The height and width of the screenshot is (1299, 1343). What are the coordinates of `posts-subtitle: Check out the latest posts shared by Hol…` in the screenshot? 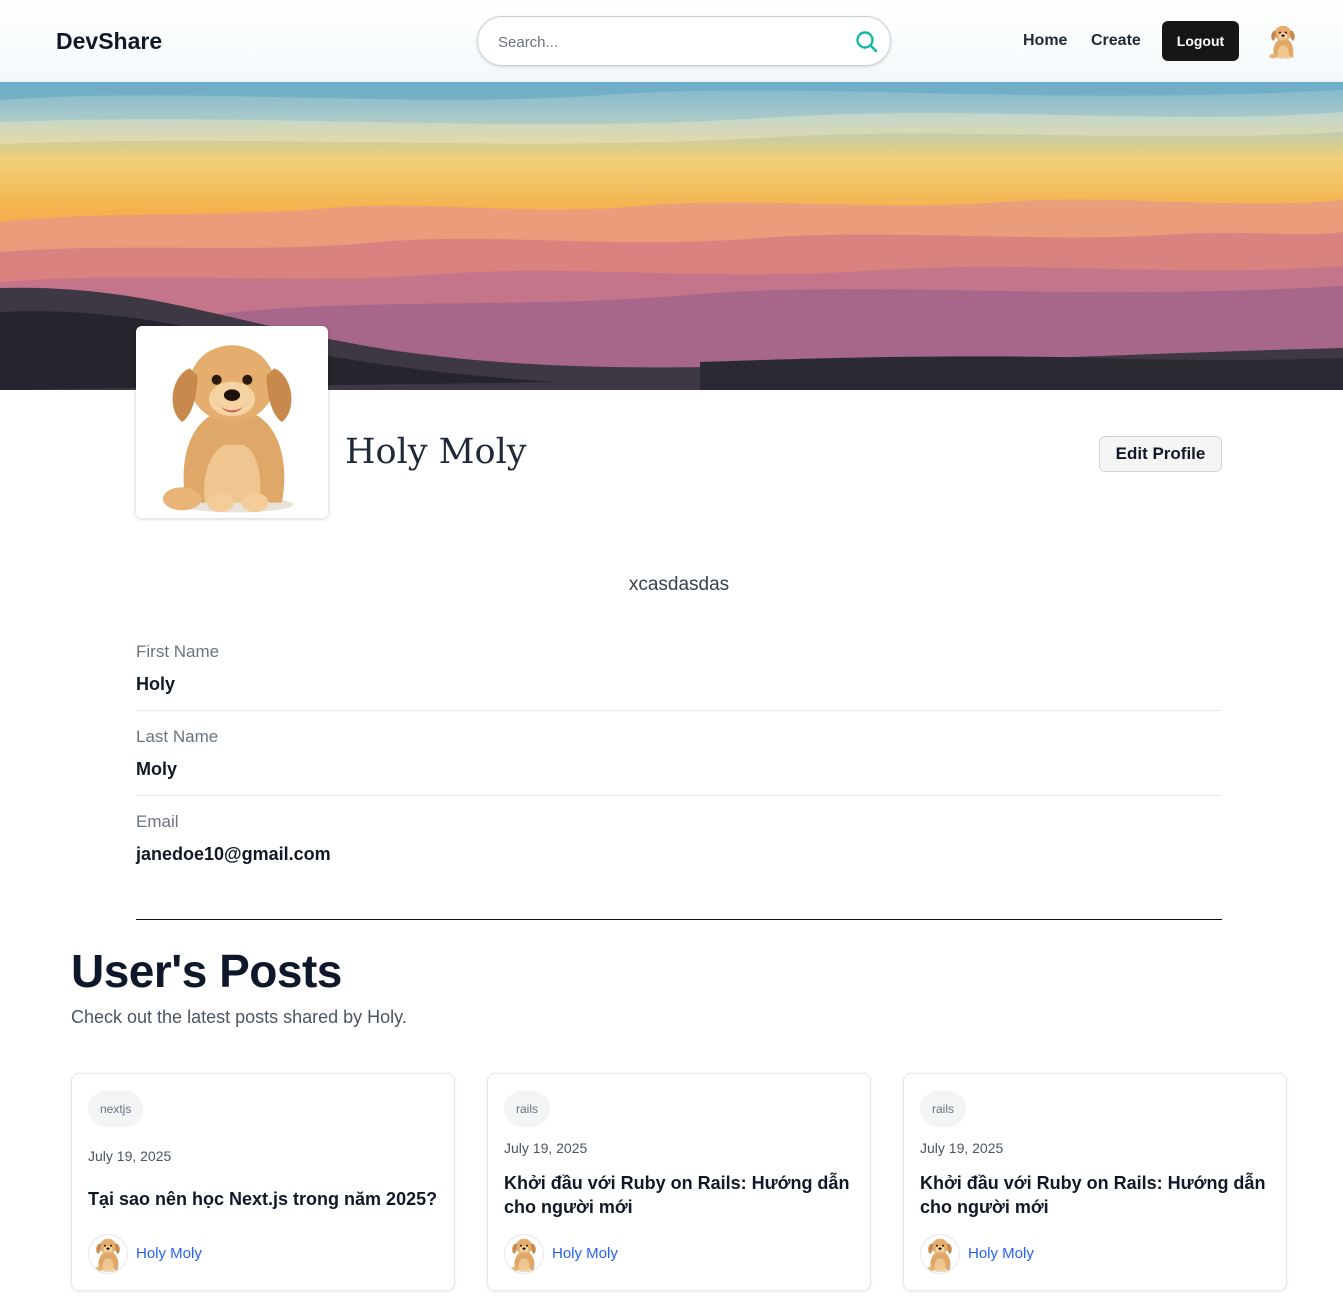 It's located at (239, 1017).